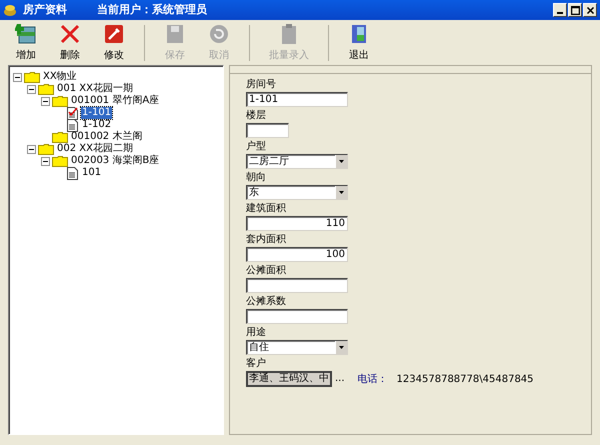  What do you see at coordinates (297, 99) in the screenshot?
I see `text-field: 1-101` at bounding box center [297, 99].